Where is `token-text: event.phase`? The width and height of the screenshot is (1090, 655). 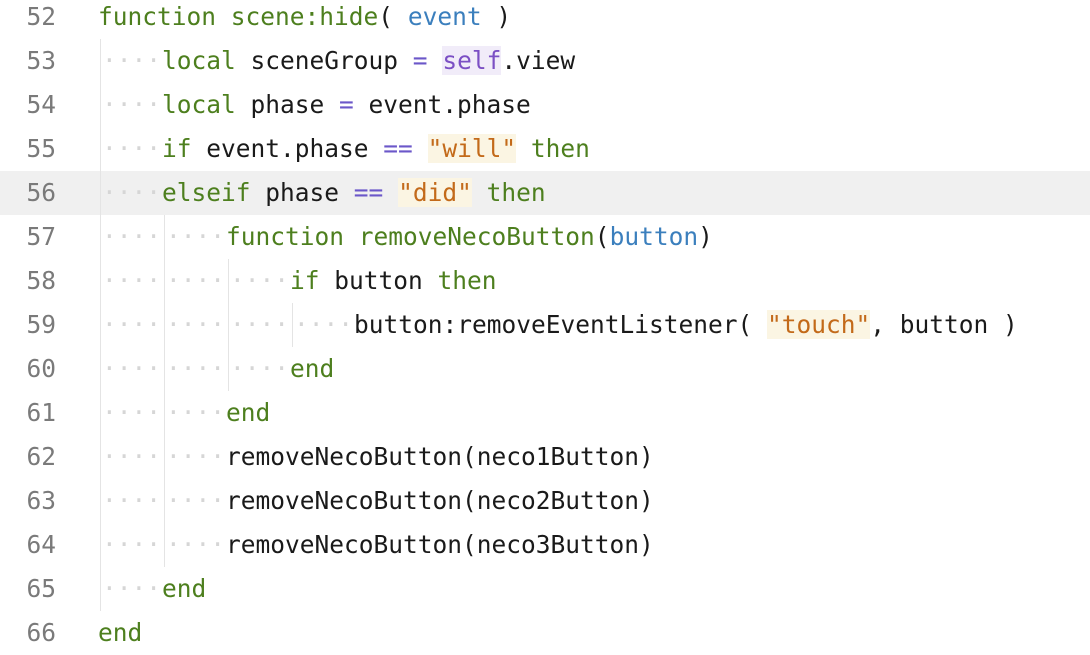 token-text: event.phase is located at coordinates (287, 148).